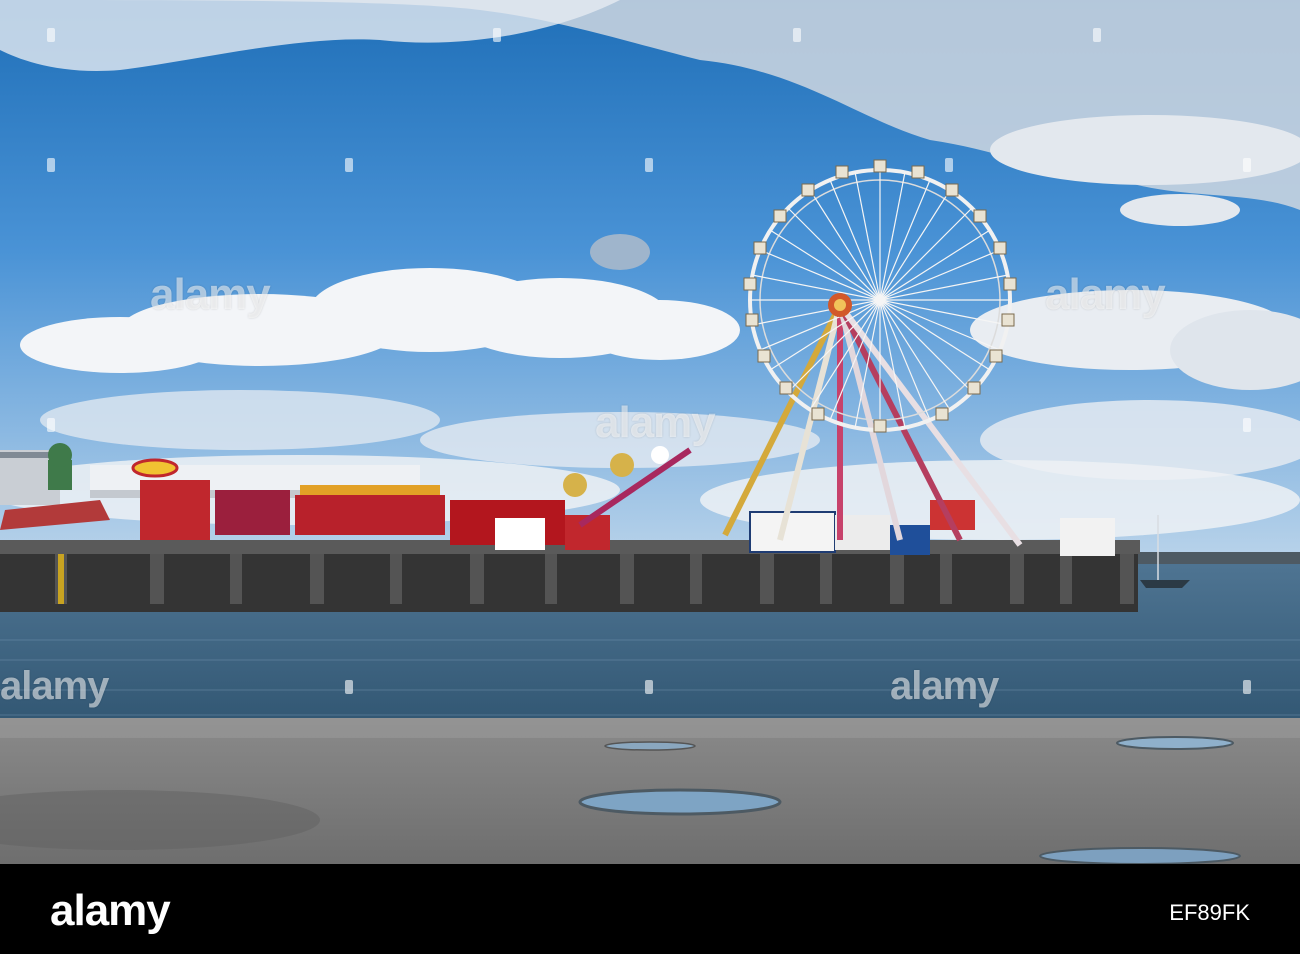 This screenshot has width=1300, height=954. I want to click on image-code: EF89FK, so click(1209, 912).